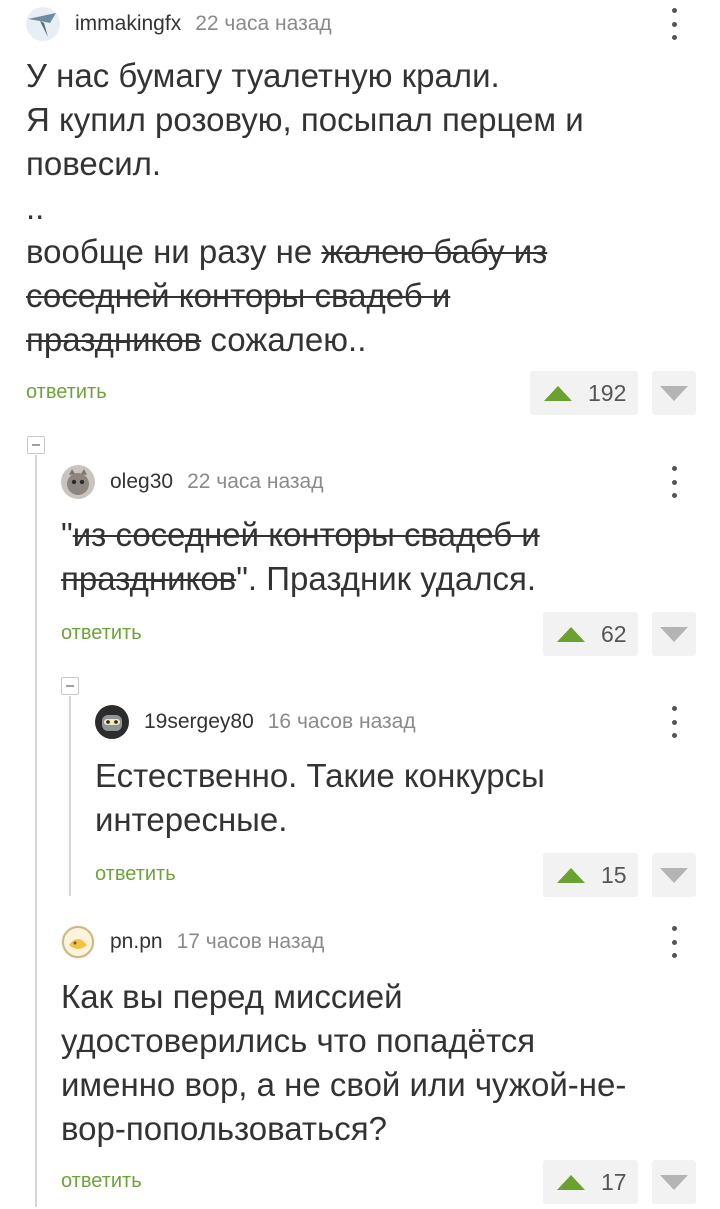  Describe the element at coordinates (590, 875) in the screenshot. I see `upvote-button: 15` at that location.